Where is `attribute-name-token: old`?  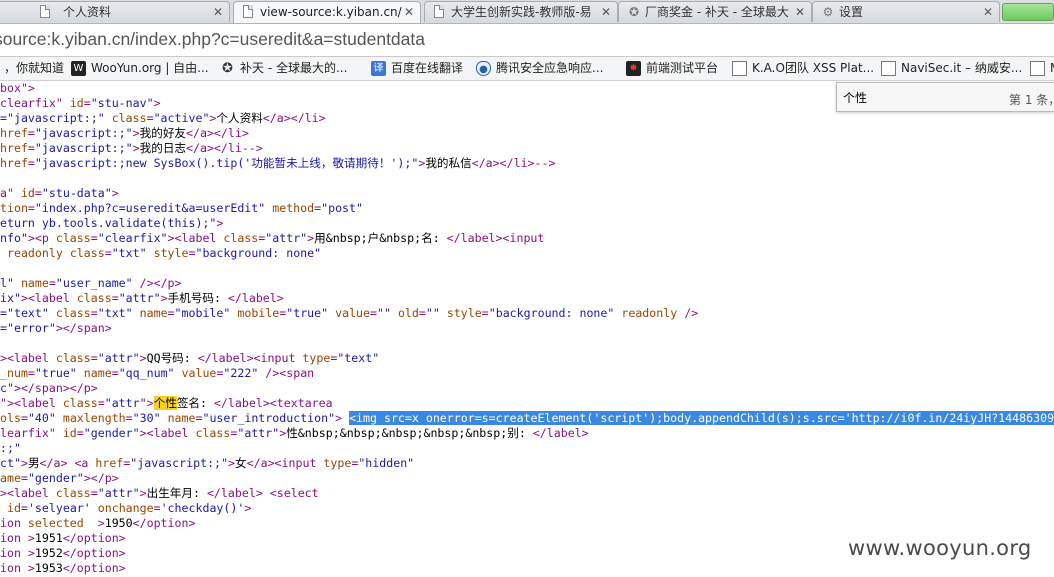 attribute-name-token: old is located at coordinates (408, 313).